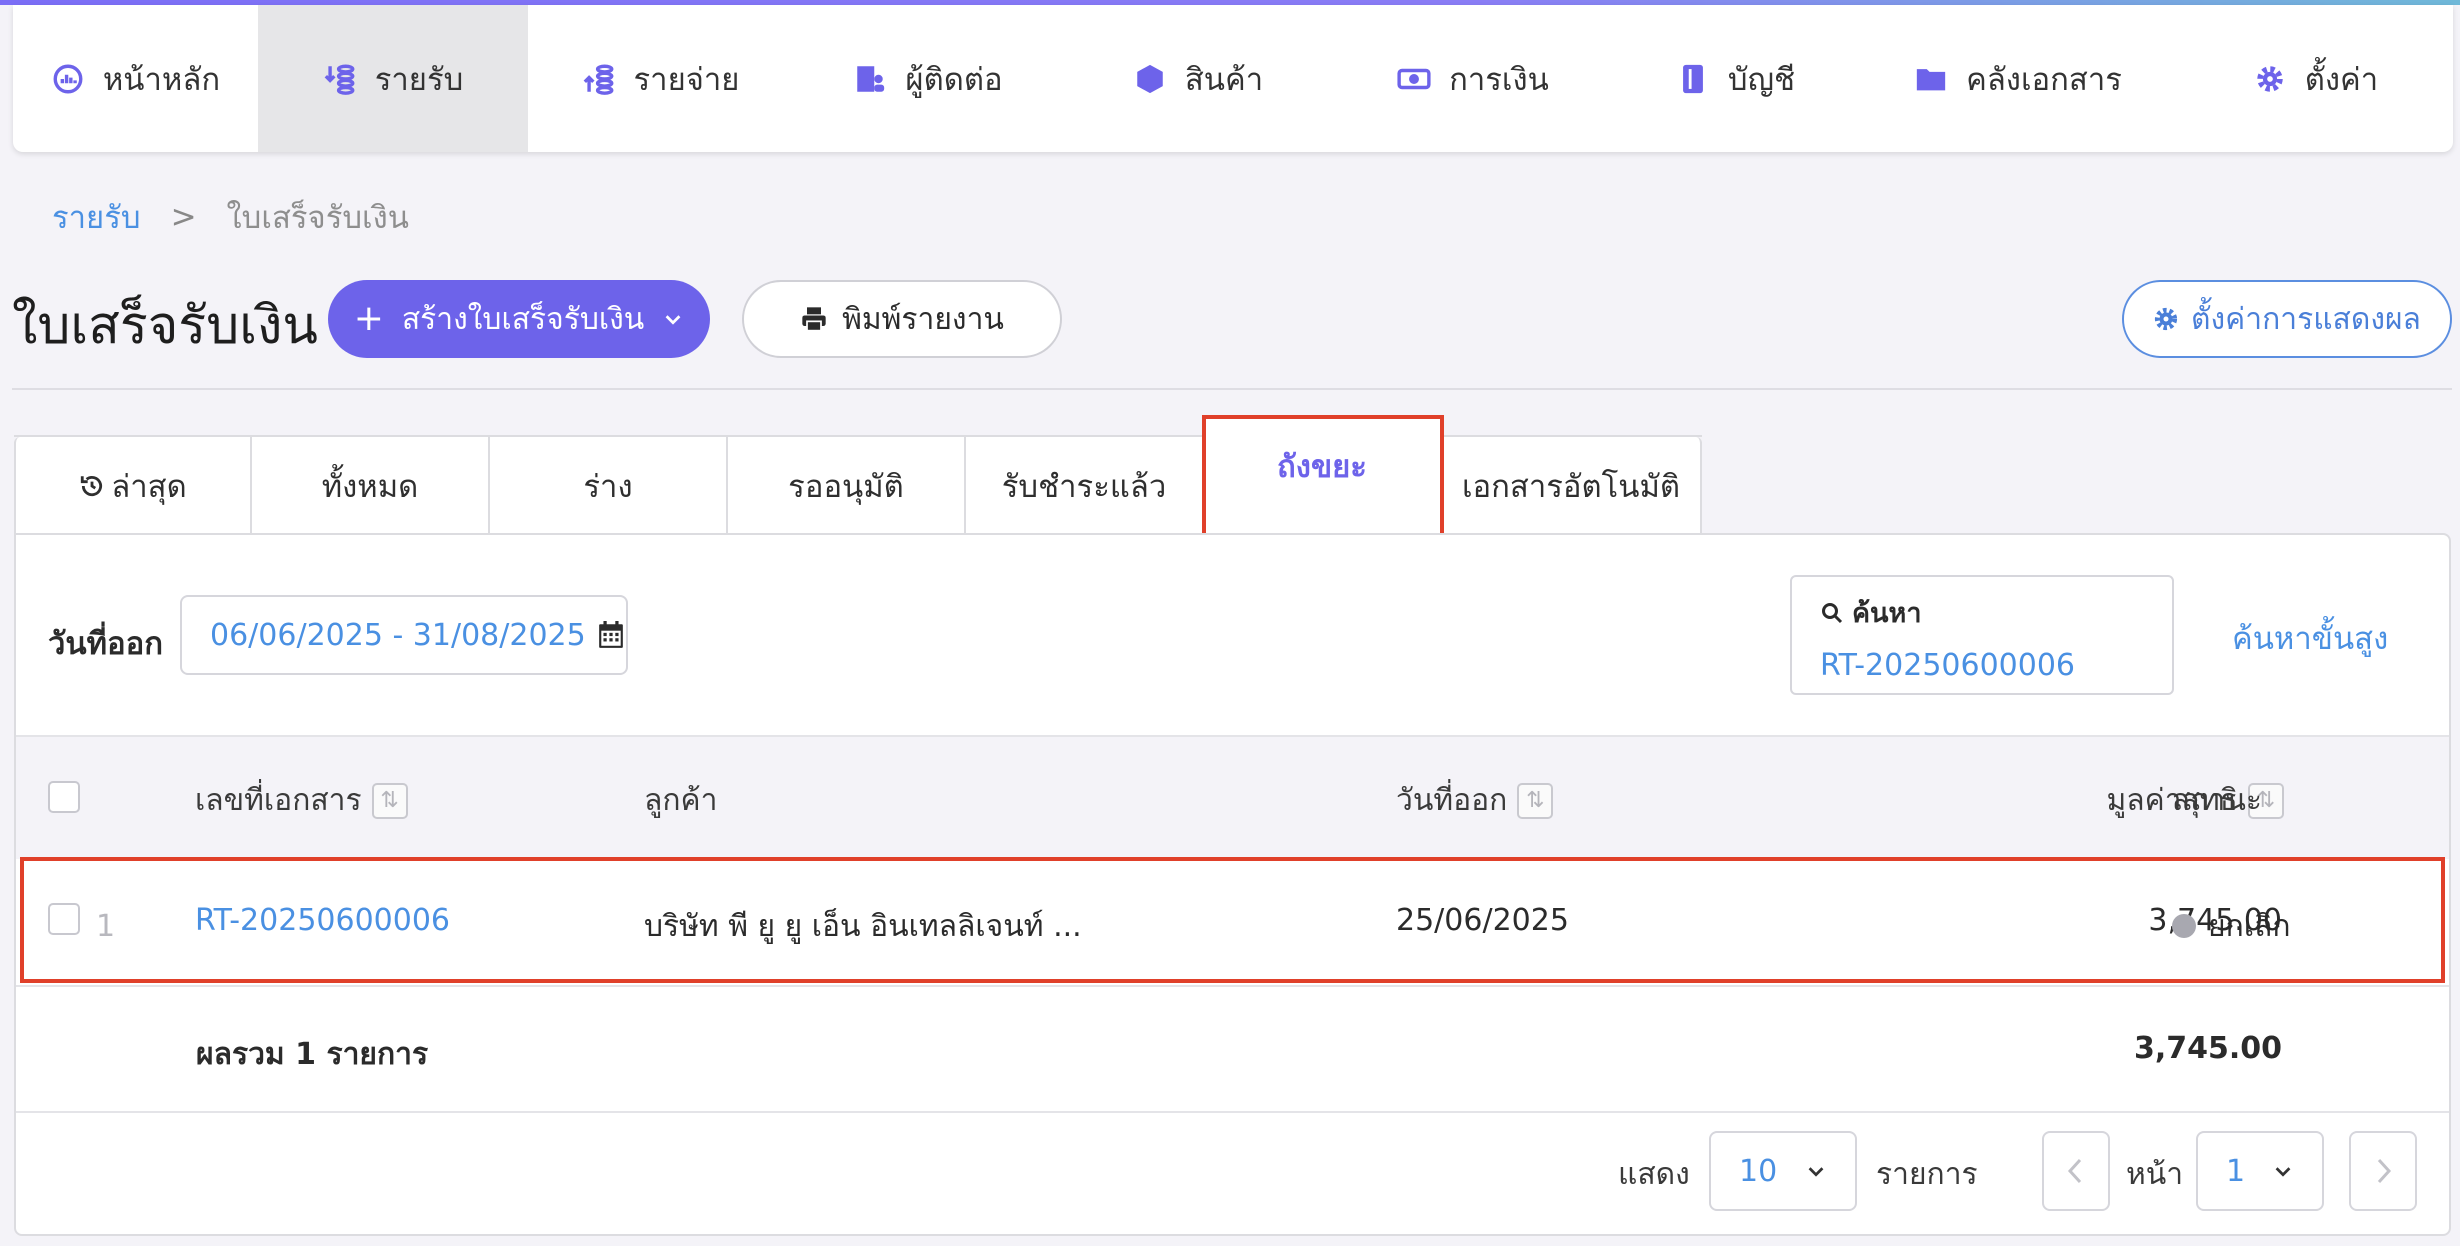  What do you see at coordinates (322, 920) in the screenshot?
I see `row-doc-no-link: RT-20250600006` at bounding box center [322, 920].